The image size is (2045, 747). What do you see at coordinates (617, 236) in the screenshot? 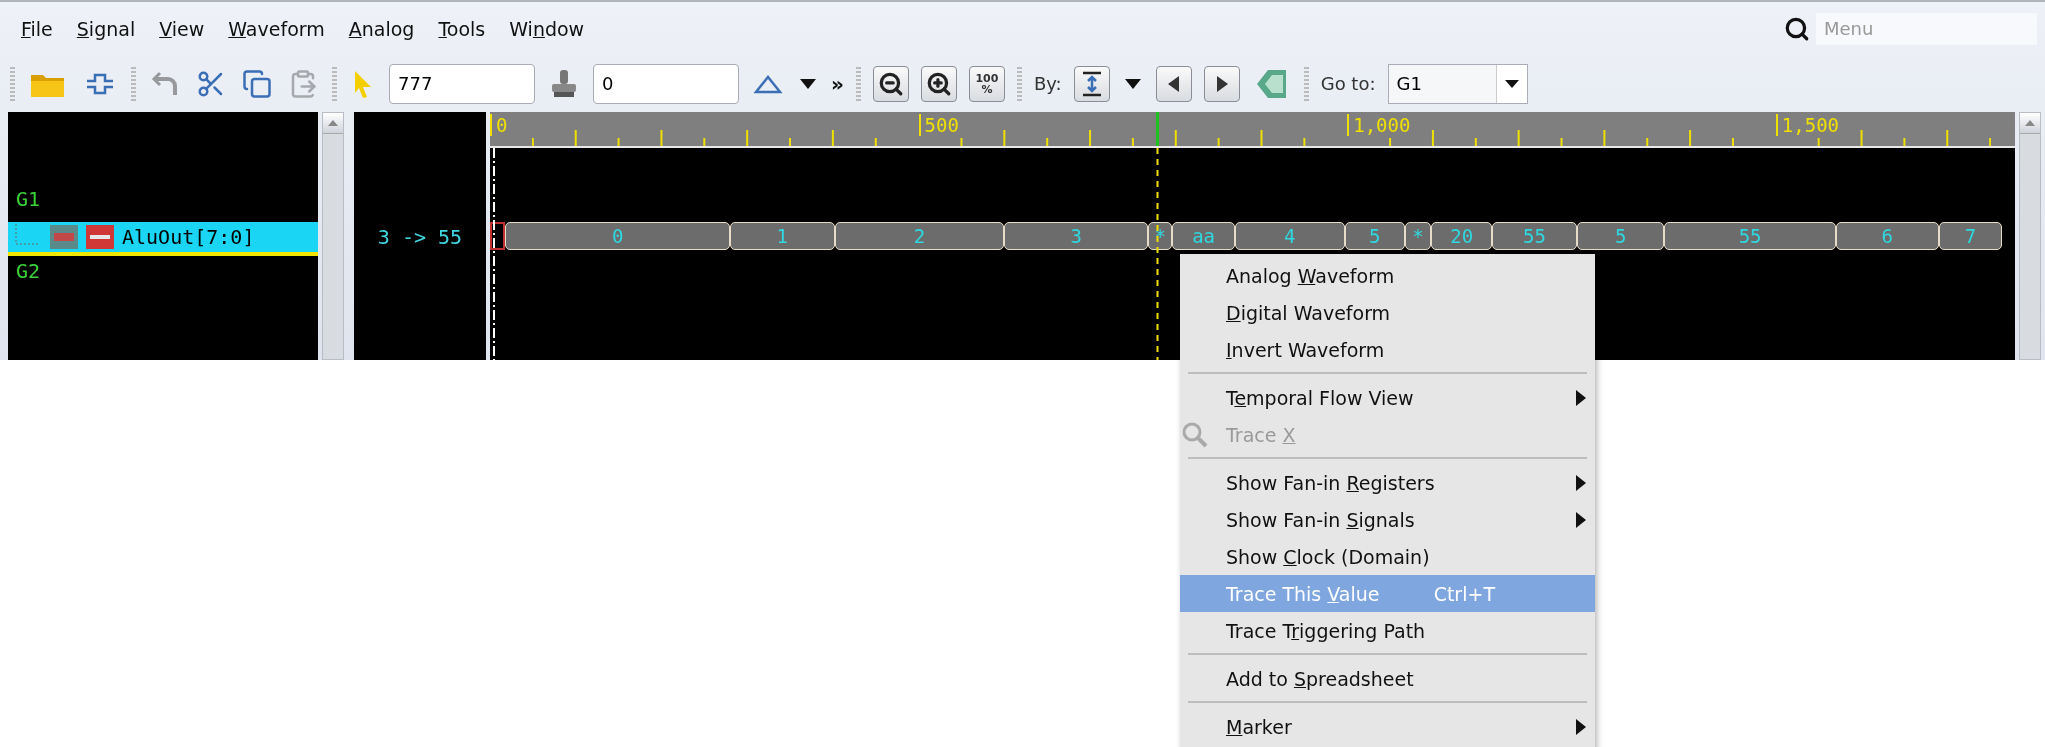
I see `waveform-segment: 0` at bounding box center [617, 236].